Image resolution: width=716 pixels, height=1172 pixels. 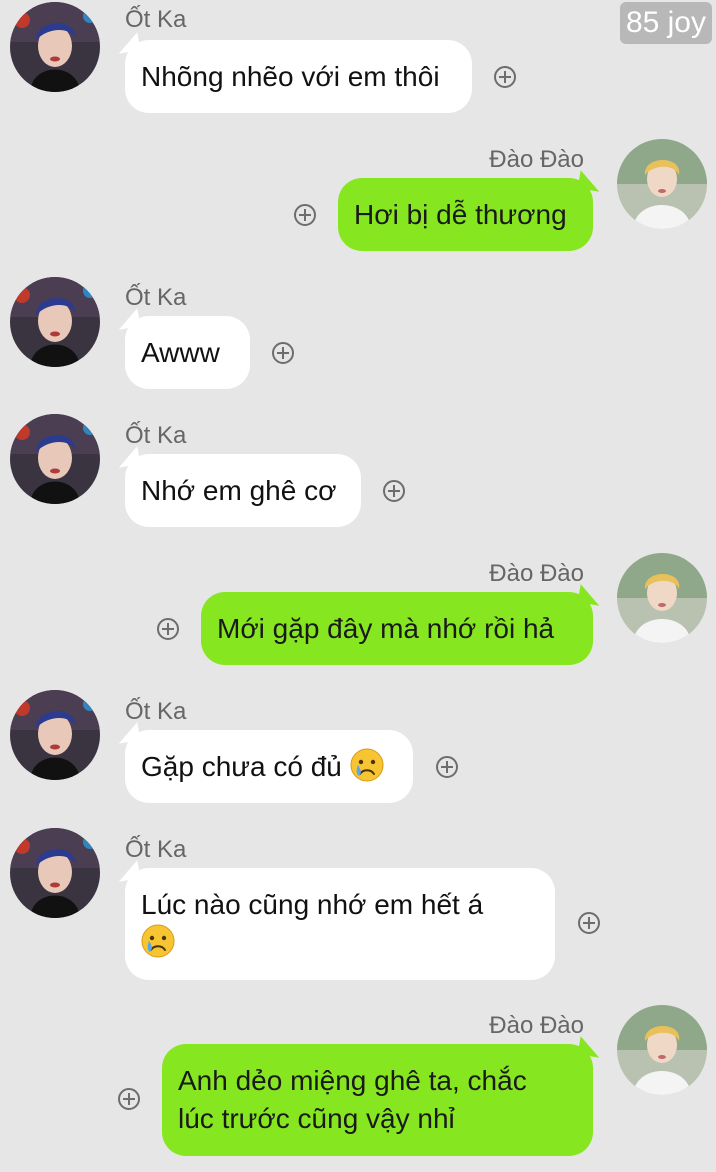 What do you see at coordinates (290, 76) in the screenshot?
I see `message-text: Nhõng nhẽo với em thôi` at bounding box center [290, 76].